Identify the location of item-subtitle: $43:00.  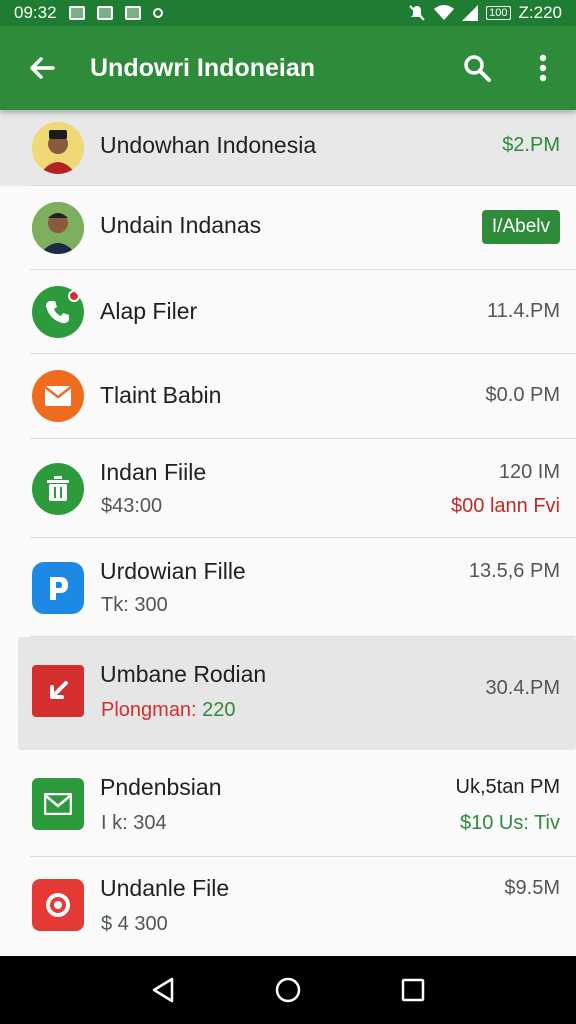
(132, 506).